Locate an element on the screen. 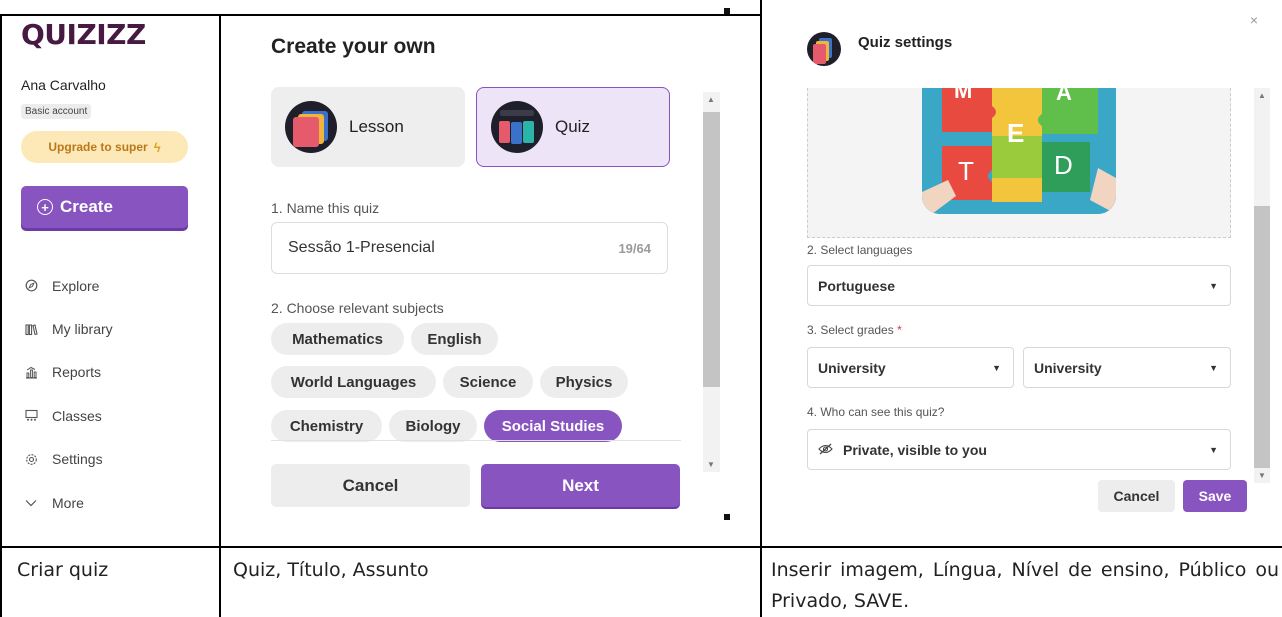 The width and height of the screenshot is (1282, 617). user-name: Ana Carvalho is located at coordinates (63, 85).